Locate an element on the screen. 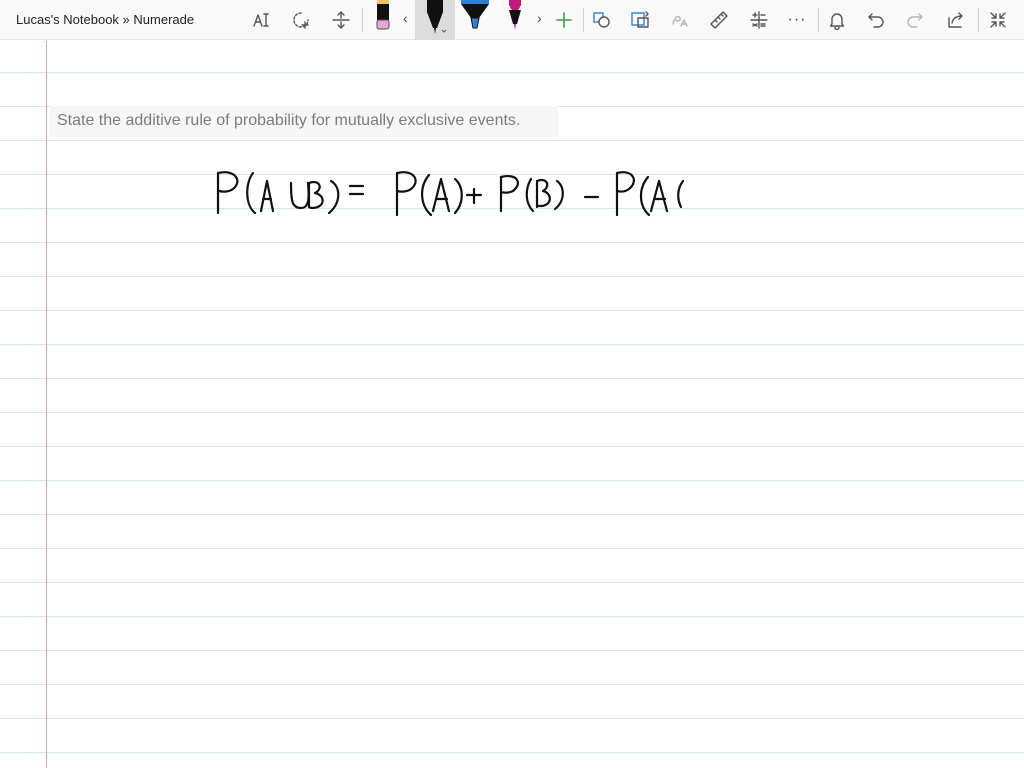 This screenshot has width=1024, height=768. pen-magenta is located at coordinates (515, 20).